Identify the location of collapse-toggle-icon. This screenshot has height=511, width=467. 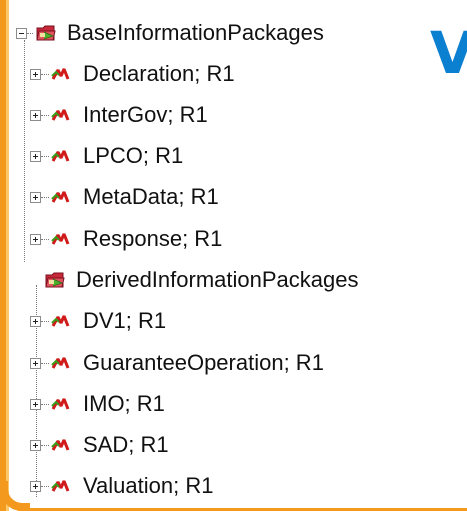
(21, 33).